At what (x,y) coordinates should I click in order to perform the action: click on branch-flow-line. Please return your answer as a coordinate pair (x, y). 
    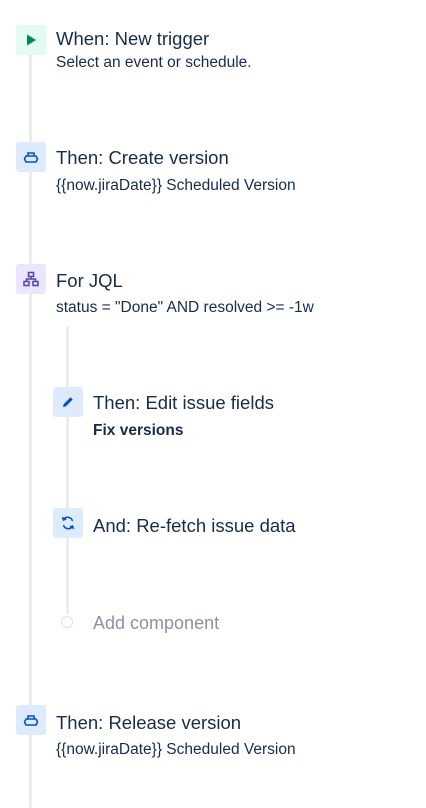
    Looking at the image, I should click on (67, 470).